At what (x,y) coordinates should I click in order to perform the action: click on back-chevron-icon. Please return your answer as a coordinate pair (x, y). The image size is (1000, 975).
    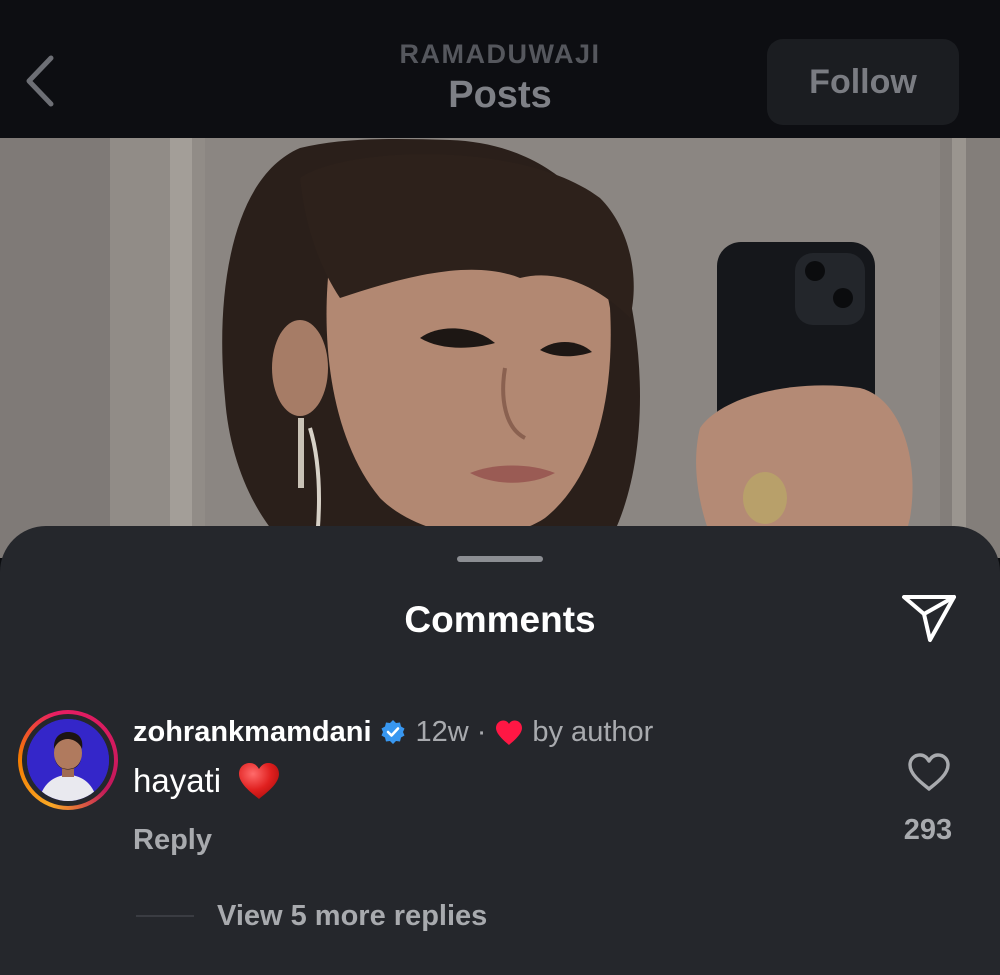
    Looking at the image, I should click on (40, 81).